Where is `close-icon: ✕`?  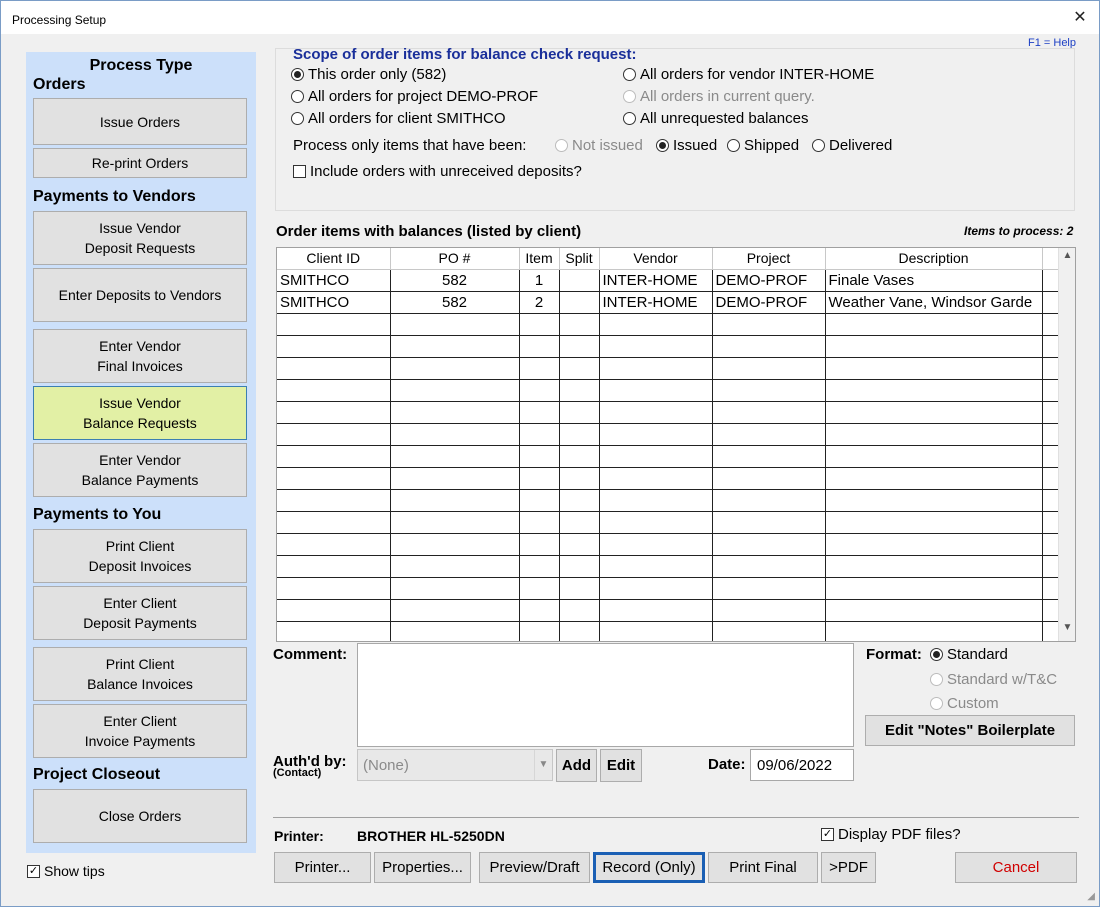
close-icon: ✕ is located at coordinates (1080, 18).